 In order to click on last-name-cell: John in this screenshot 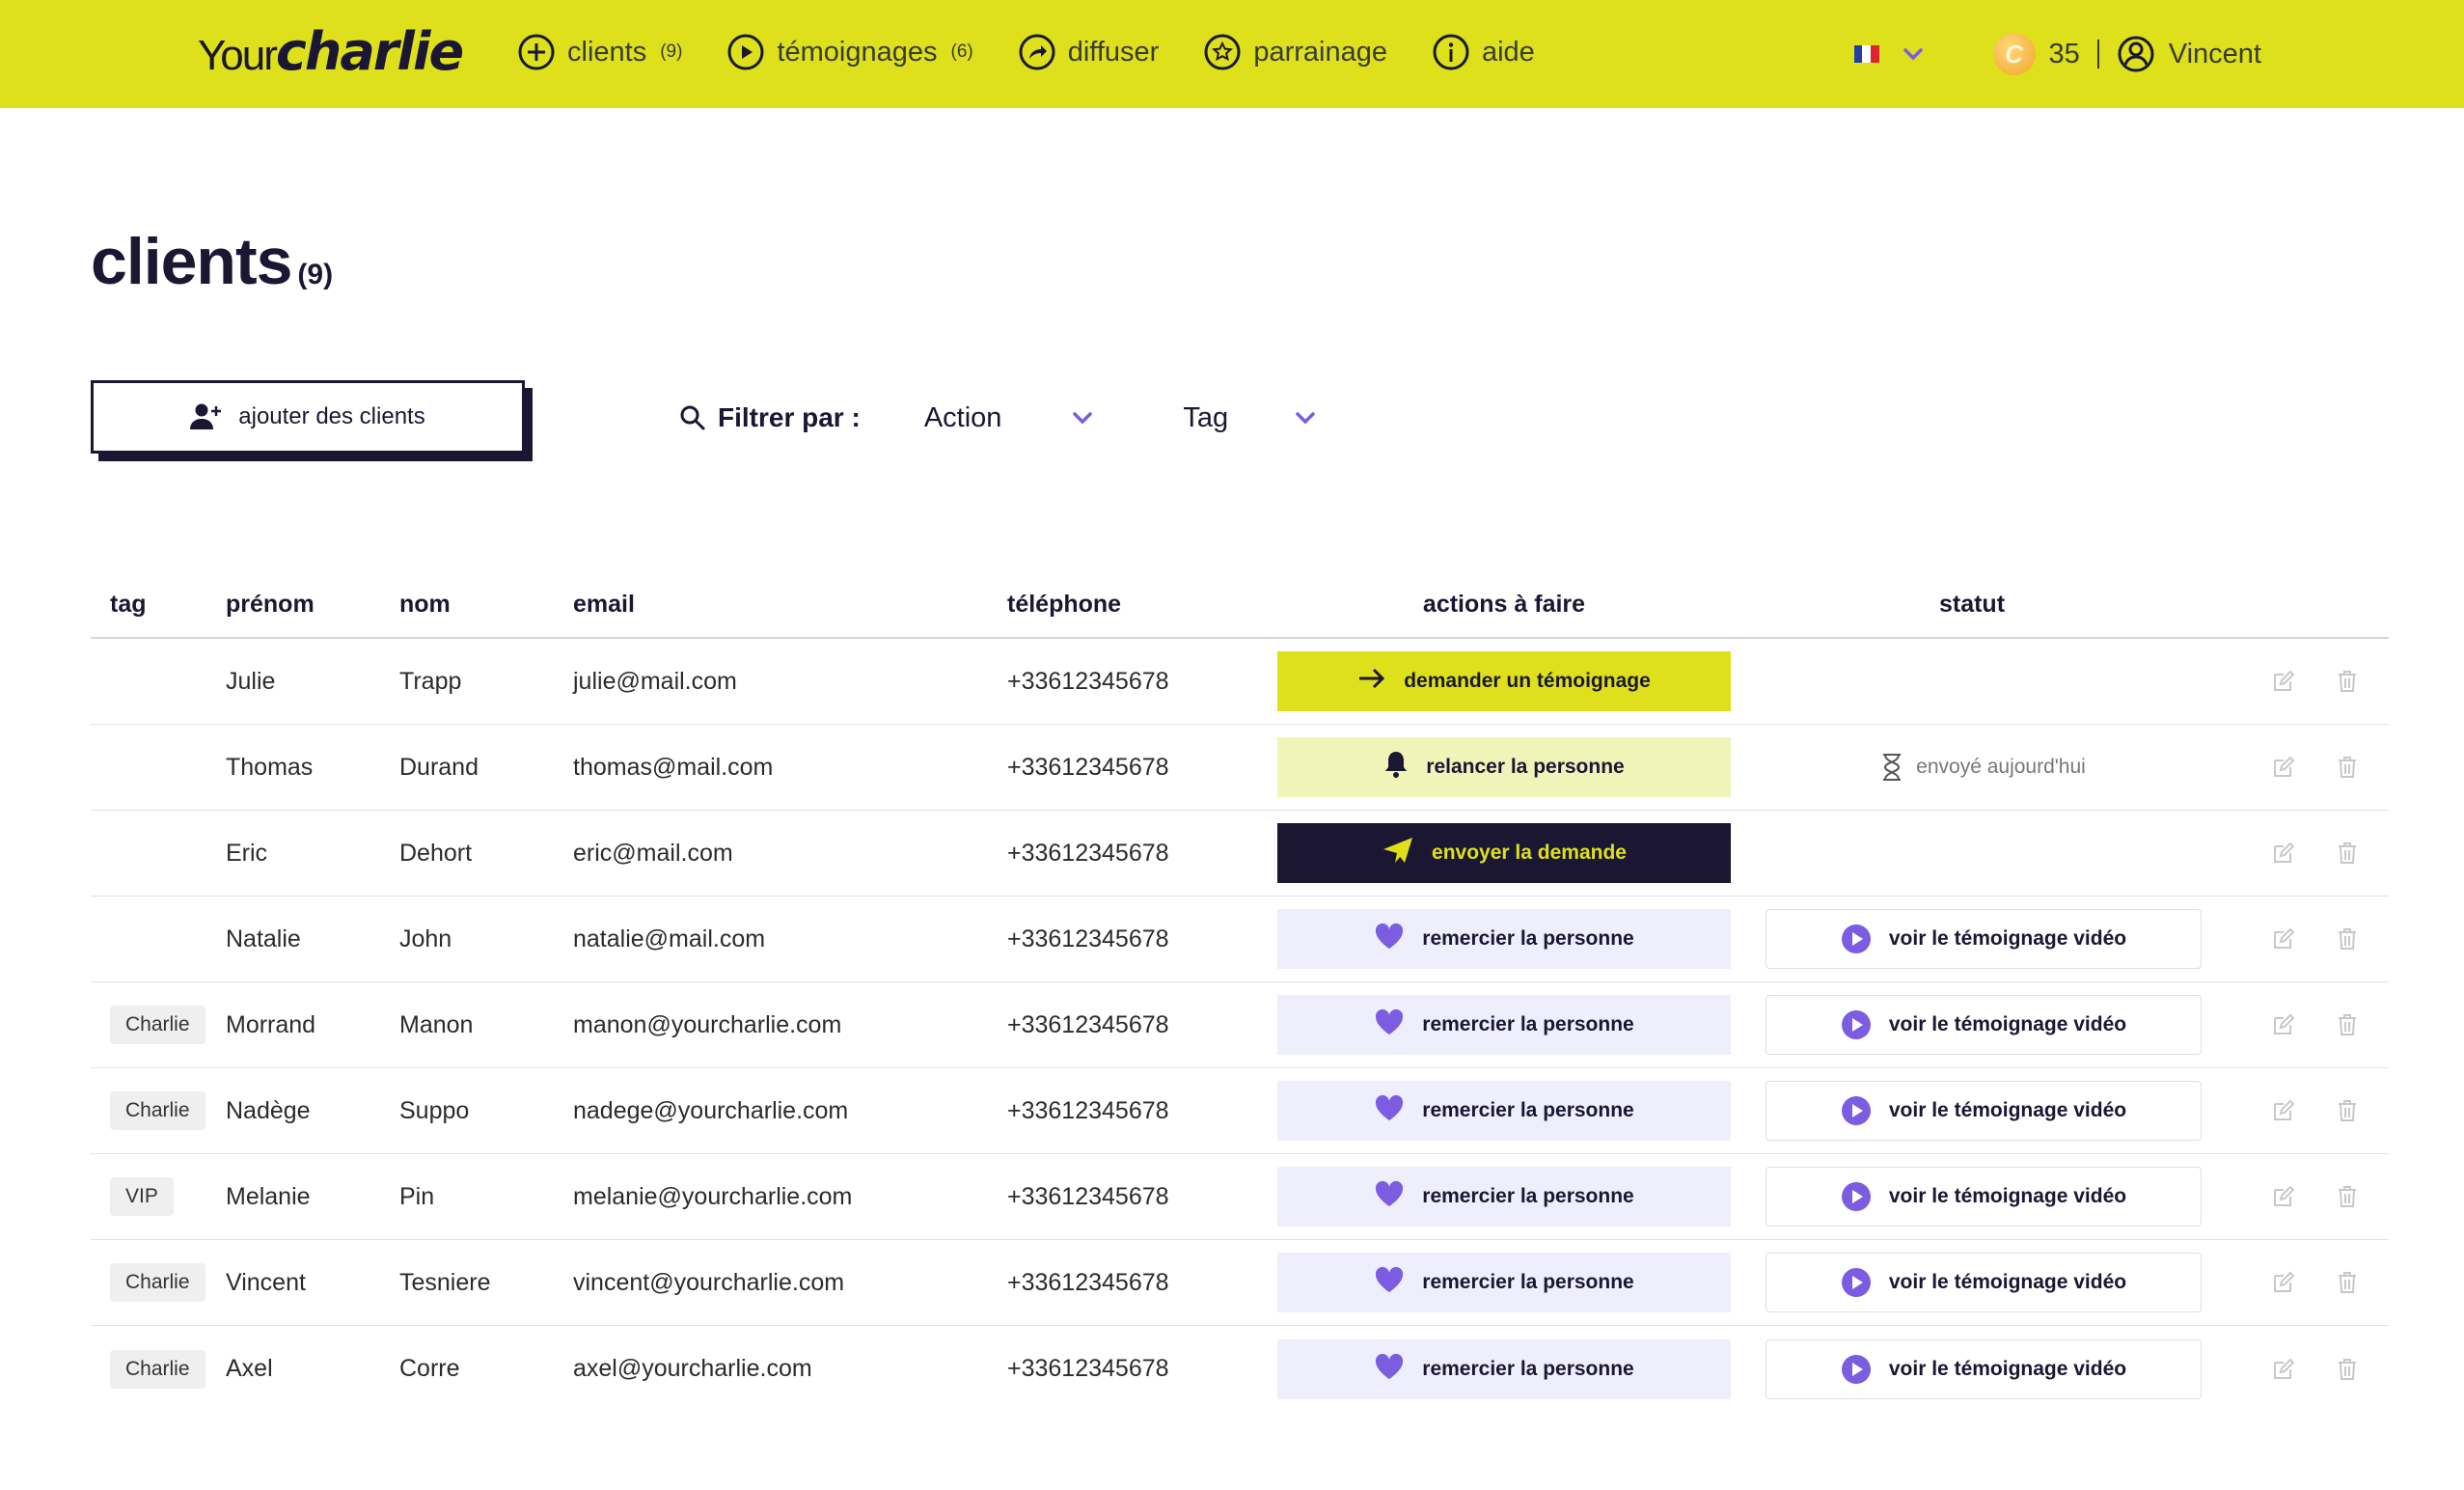, I will do `click(425, 938)`.